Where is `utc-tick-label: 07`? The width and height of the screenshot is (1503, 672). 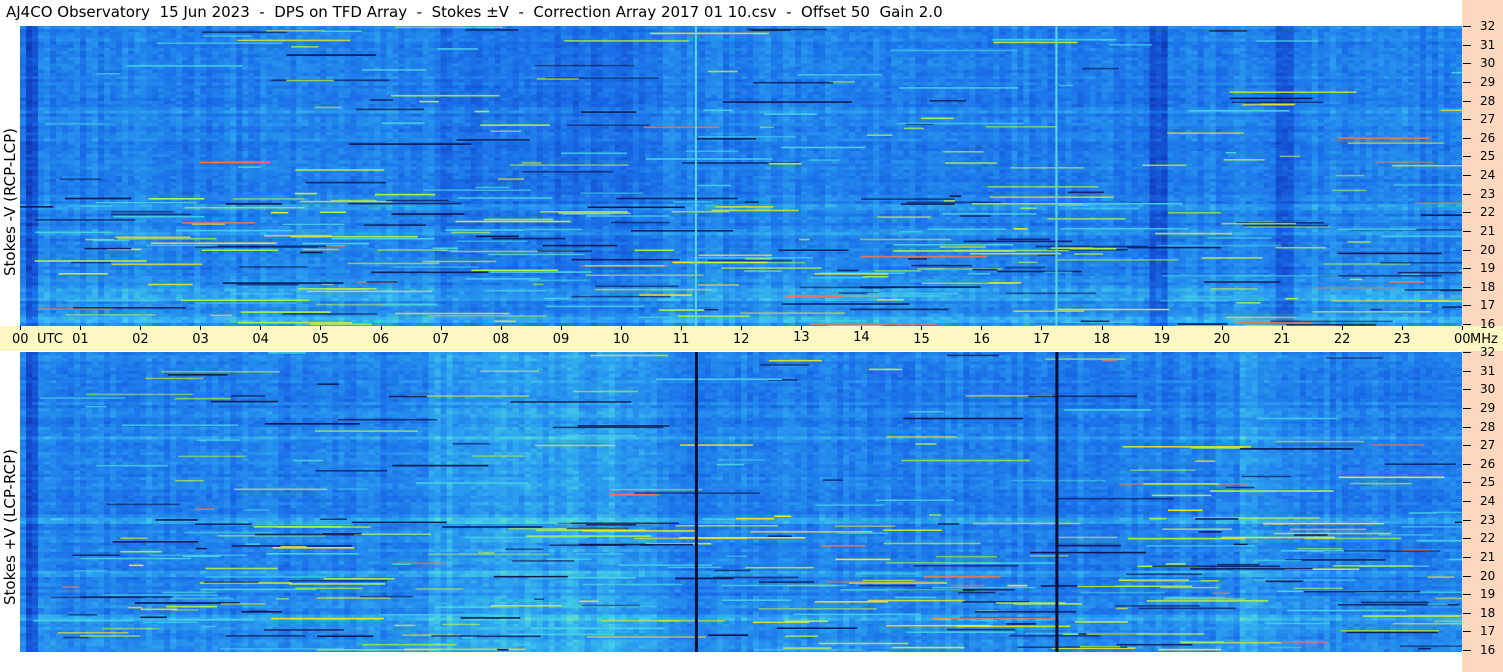 utc-tick-label: 07 is located at coordinates (441, 339).